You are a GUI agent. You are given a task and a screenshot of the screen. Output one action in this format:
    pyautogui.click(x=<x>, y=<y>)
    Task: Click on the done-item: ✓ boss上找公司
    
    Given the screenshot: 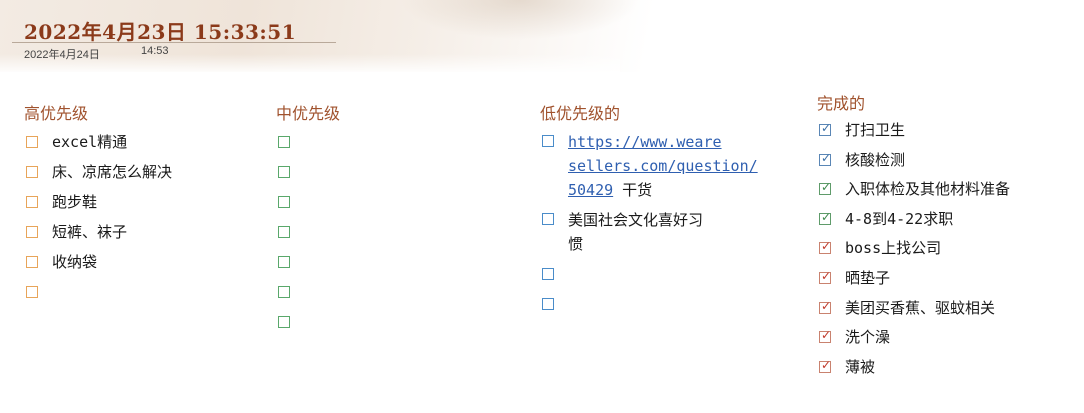 What is the action you would take?
    pyautogui.click(x=947, y=248)
    